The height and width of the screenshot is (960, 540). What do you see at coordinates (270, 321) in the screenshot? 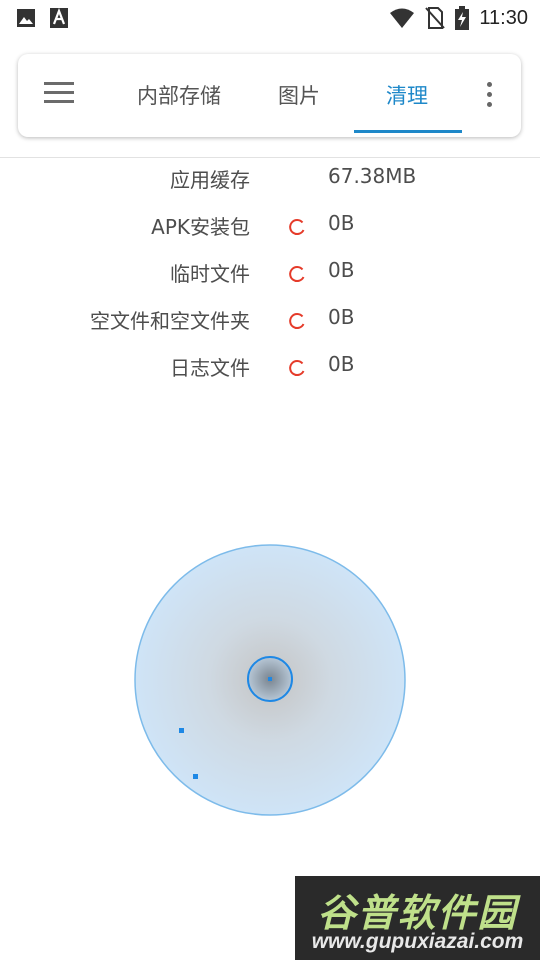
I see `list-item-empty-files: 空文件和空文件夹 0B` at bounding box center [270, 321].